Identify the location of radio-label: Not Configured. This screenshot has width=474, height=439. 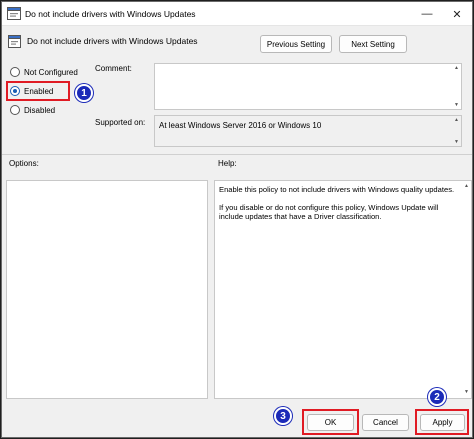
(51, 72).